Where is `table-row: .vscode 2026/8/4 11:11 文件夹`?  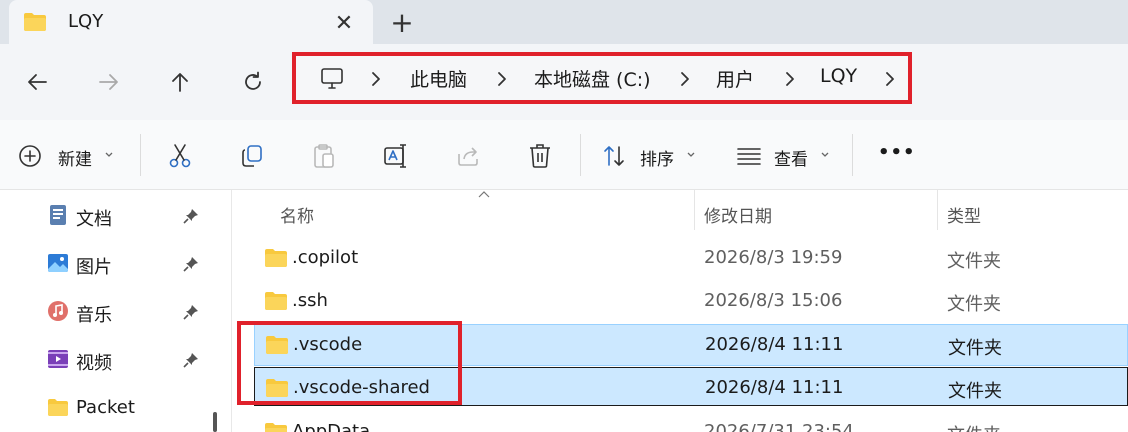
table-row: .vscode 2026/8/4 11:11 文件夹 is located at coordinates (691, 345).